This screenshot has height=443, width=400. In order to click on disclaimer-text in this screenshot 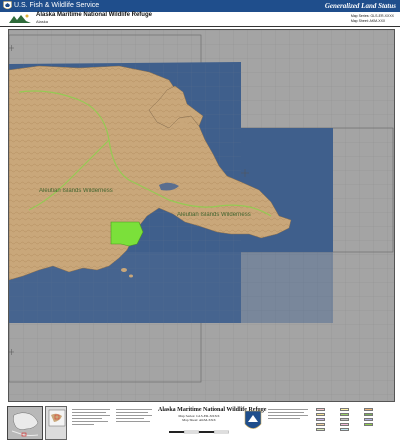, I will do `click(92, 423)`.